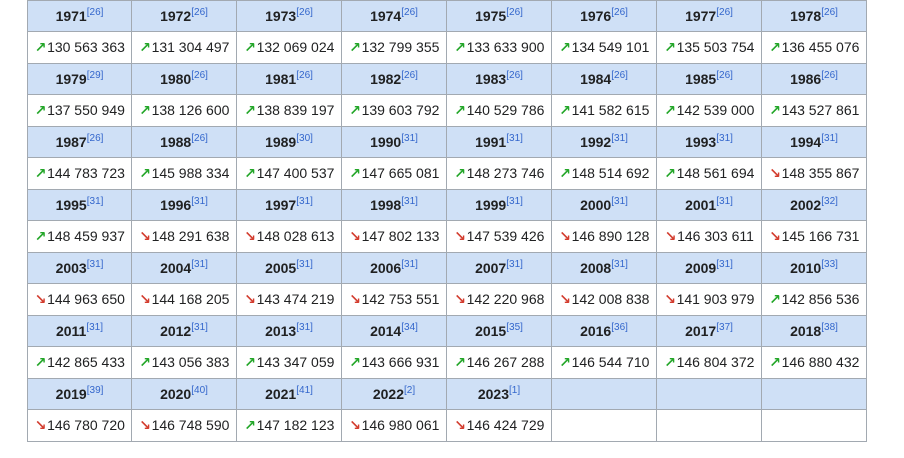 Image resolution: width=904 pixels, height=458 pixels. I want to click on year-header-cell: 2005[31], so click(289, 268).